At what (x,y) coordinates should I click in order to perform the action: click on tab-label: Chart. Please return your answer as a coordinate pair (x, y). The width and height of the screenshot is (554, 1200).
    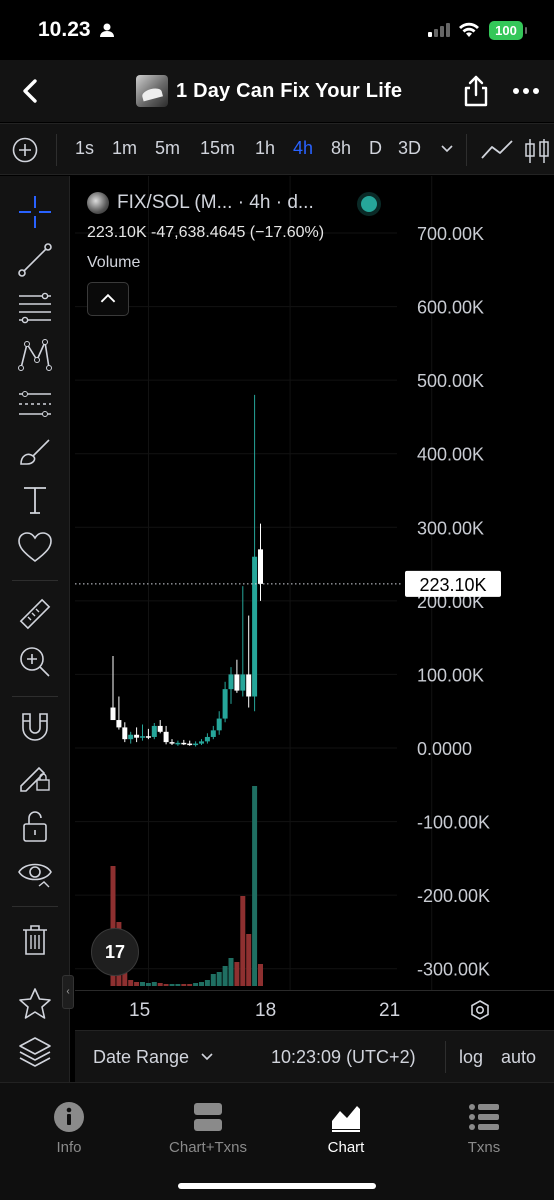
    Looking at the image, I should click on (346, 1147).